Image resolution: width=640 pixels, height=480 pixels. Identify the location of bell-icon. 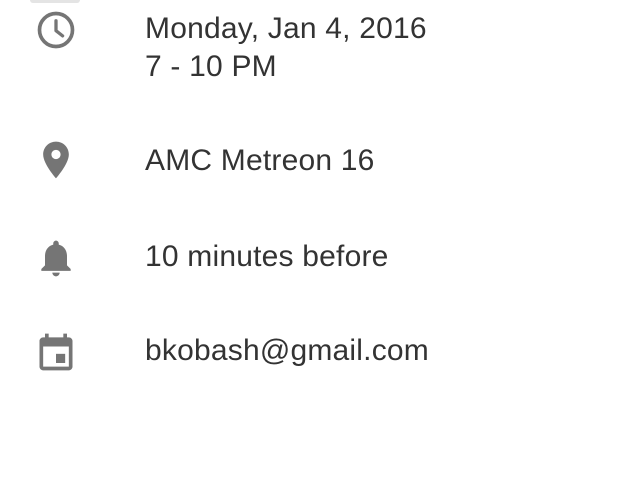
(56, 258).